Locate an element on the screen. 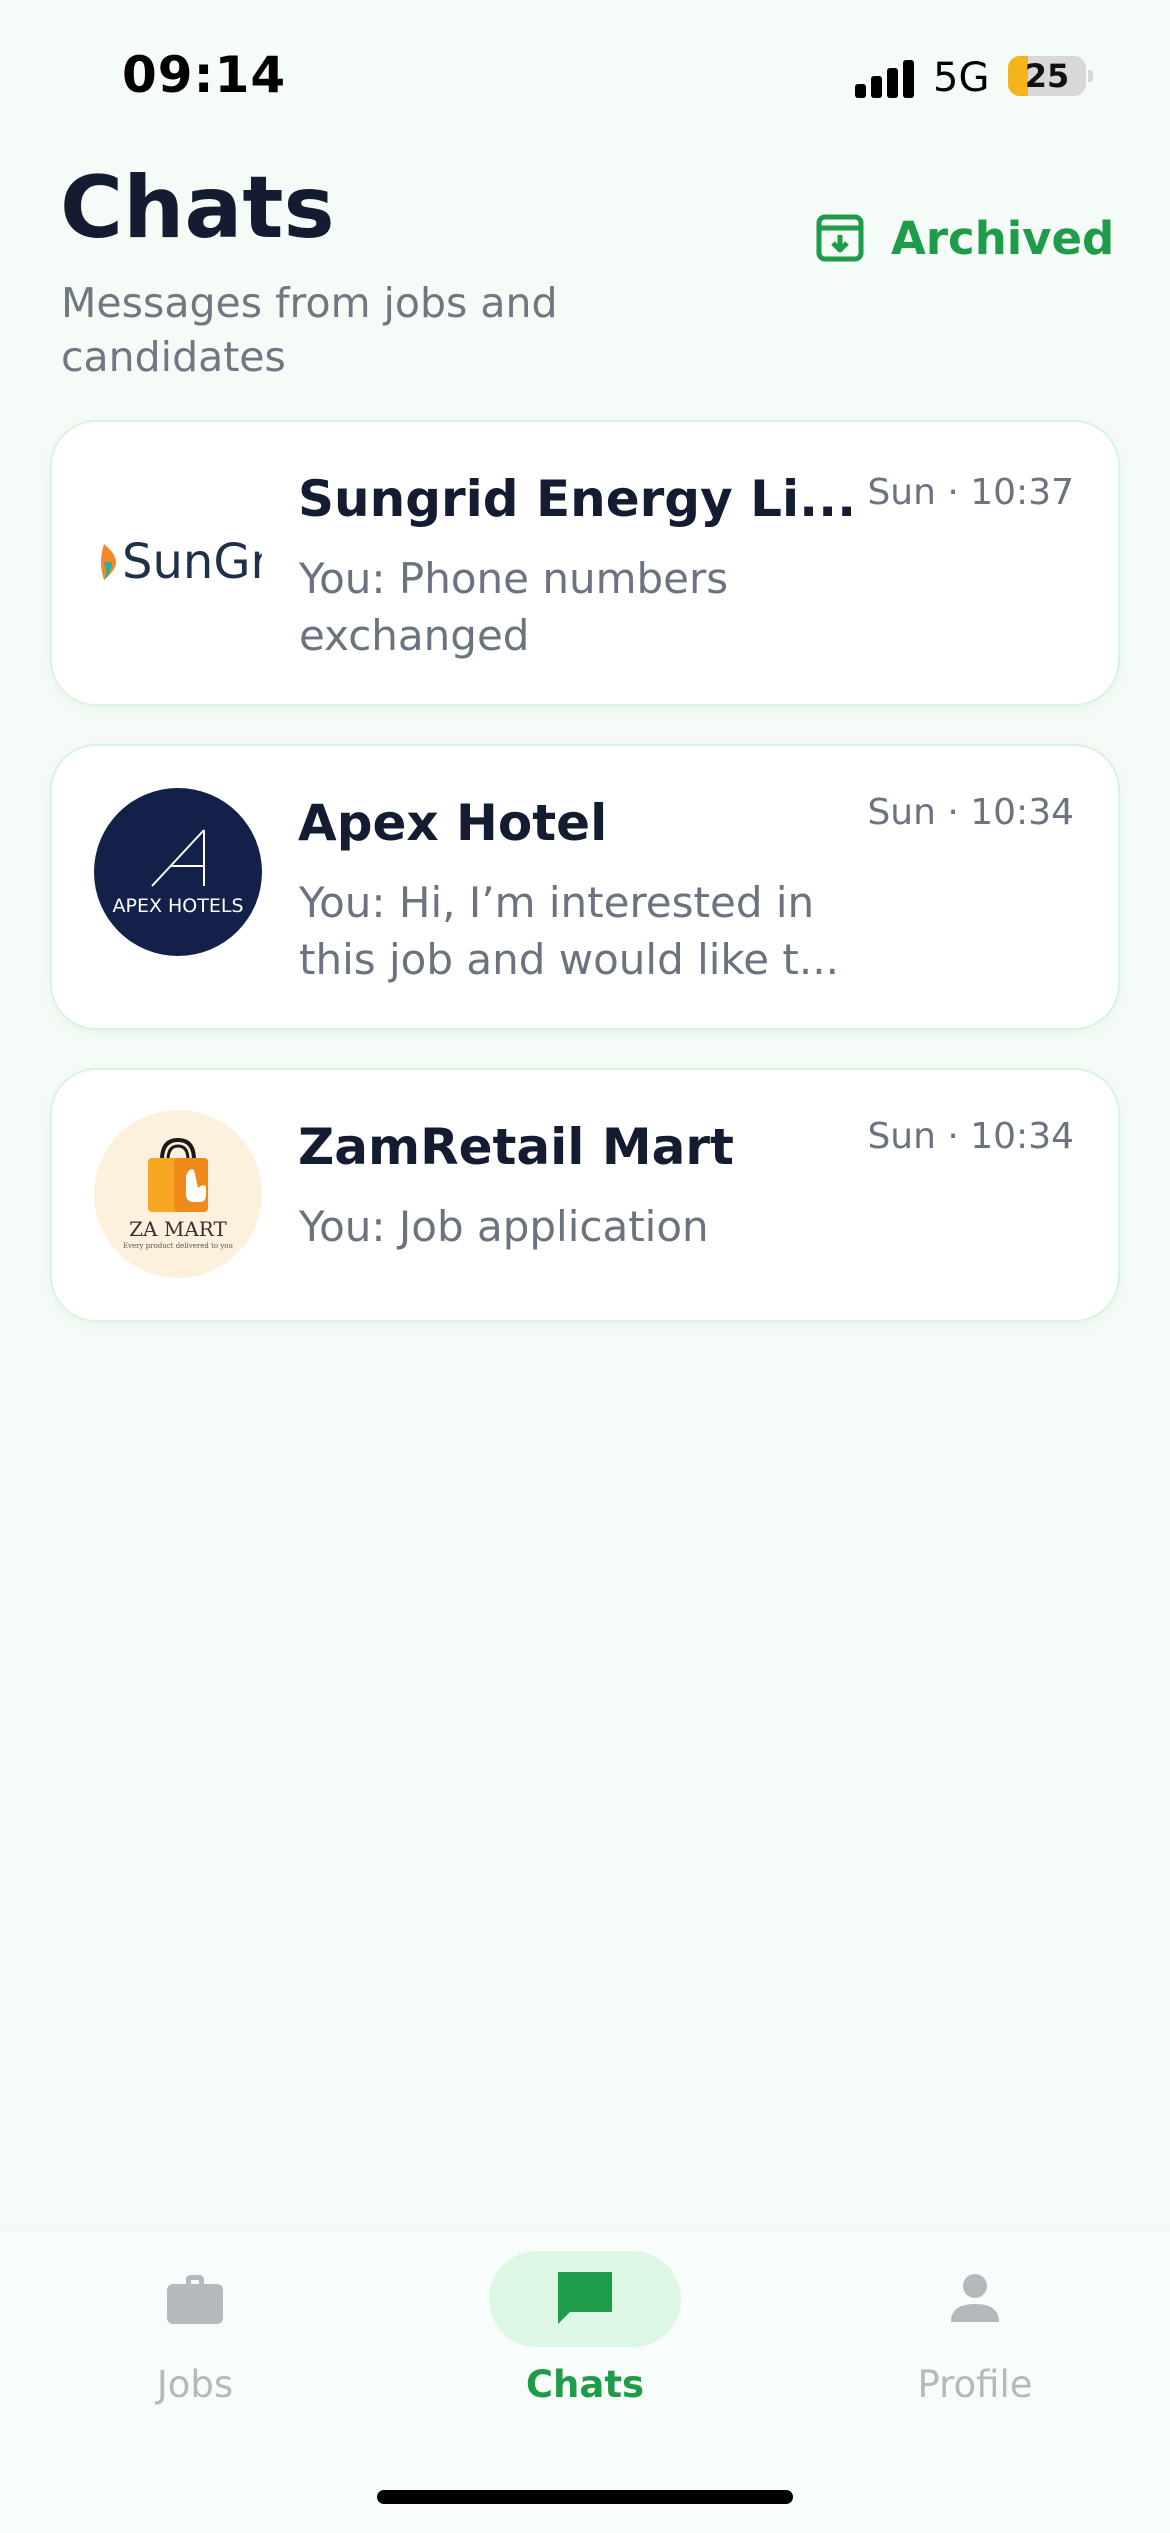 The image size is (1170, 2533). sungrid-logo-icon: SunGr is located at coordinates (181, 562).